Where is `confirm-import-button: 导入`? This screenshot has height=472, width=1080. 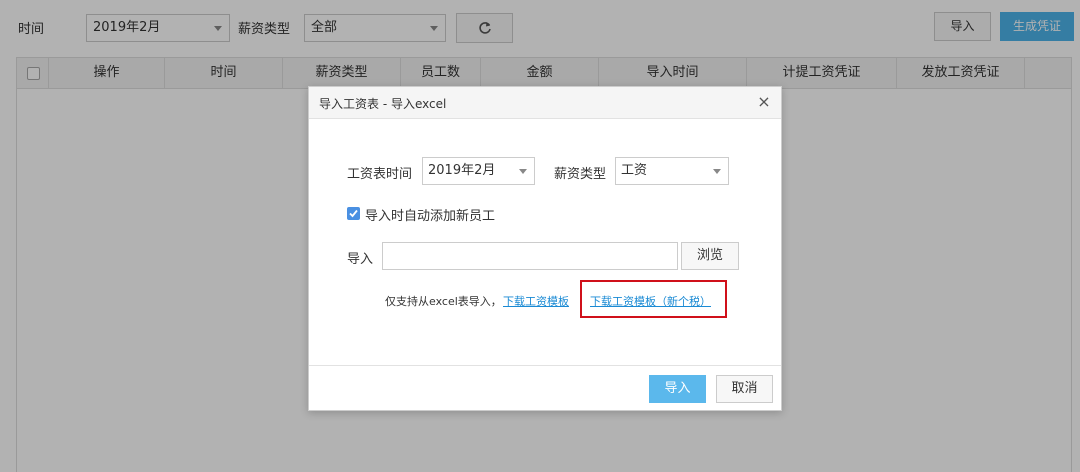 confirm-import-button: 导入 is located at coordinates (677, 389).